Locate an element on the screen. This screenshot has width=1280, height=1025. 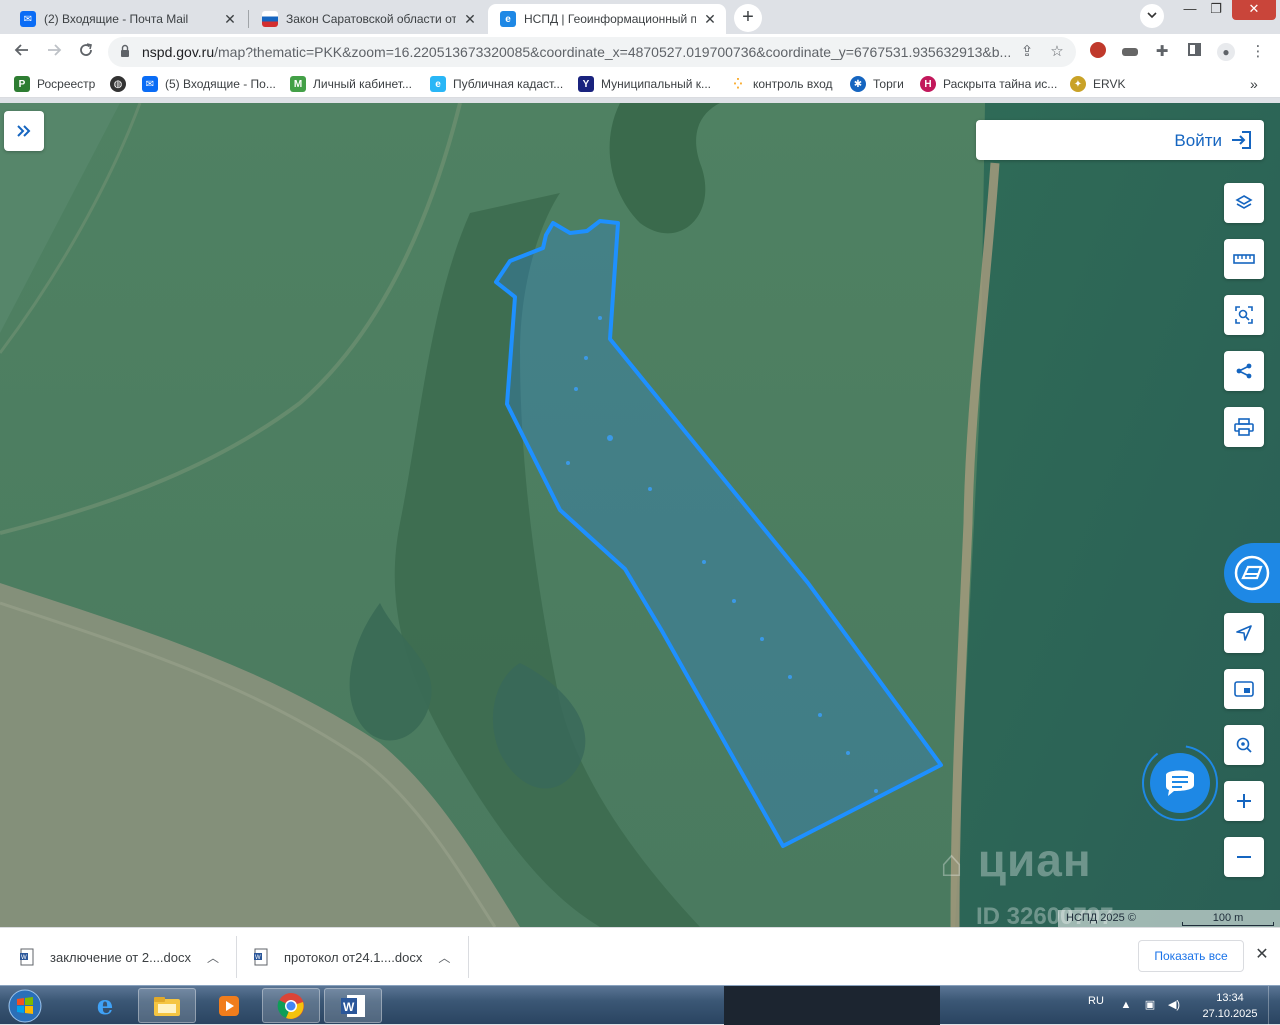
expand-panel-button is located at coordinates (24, 131).